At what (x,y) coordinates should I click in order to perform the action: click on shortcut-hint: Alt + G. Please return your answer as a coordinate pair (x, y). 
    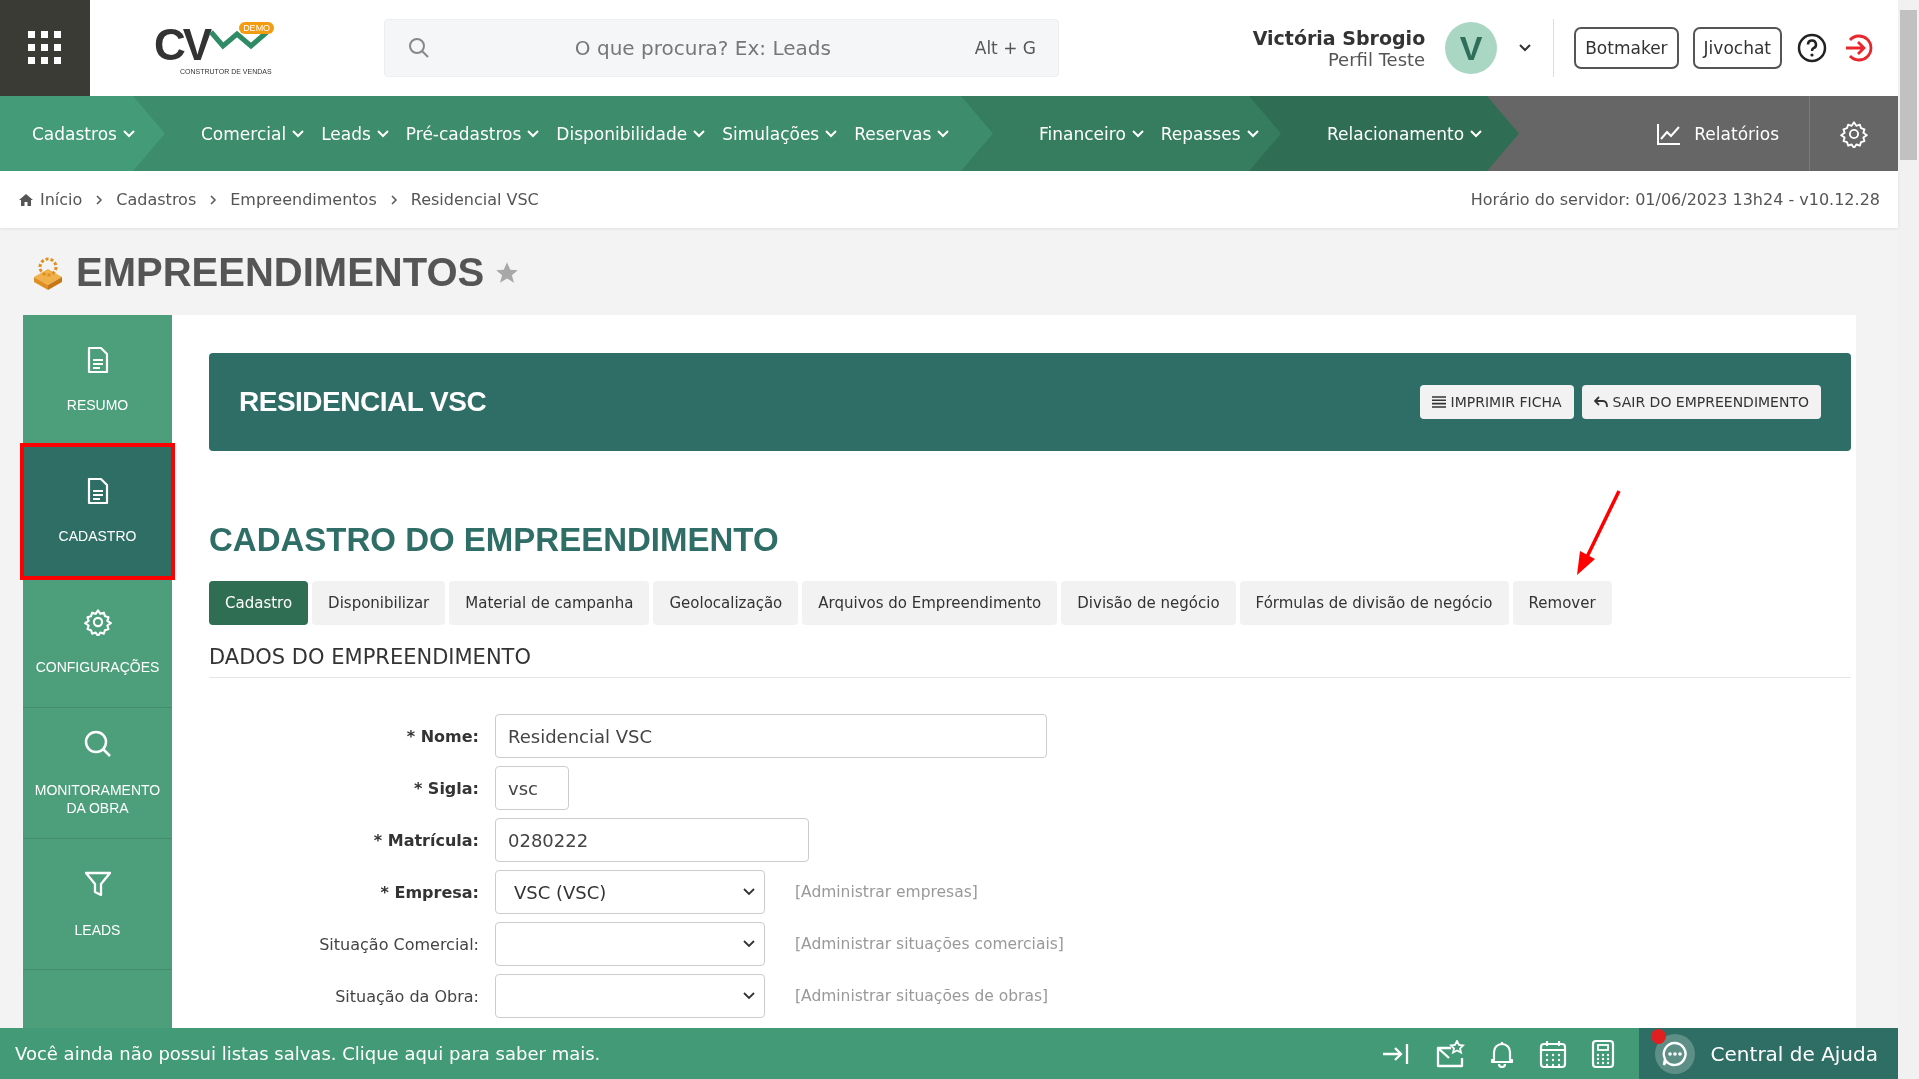
    Looking at the image, I should click on (1005, 48).